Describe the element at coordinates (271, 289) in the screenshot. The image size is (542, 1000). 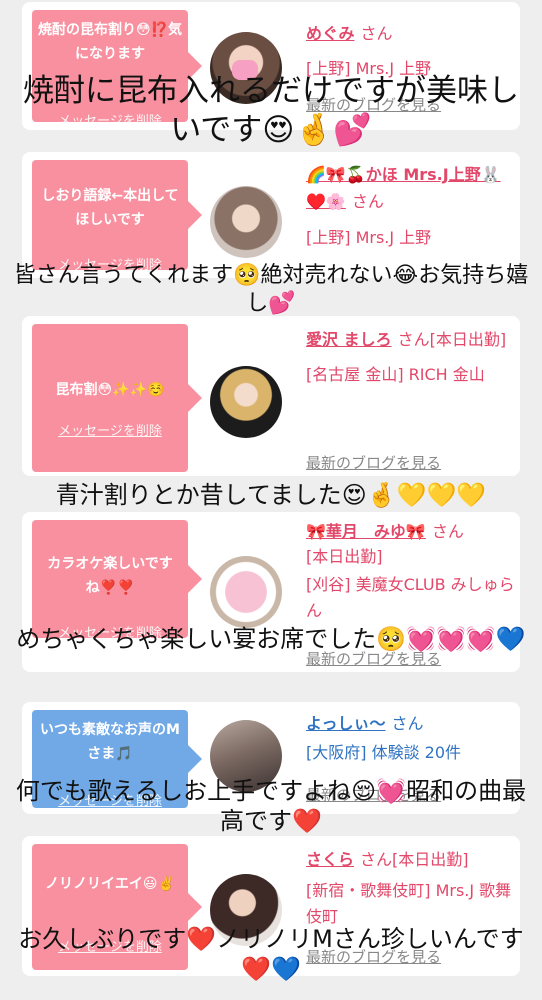
I see `caption-overlay: 皆さん言うてくれます🥺絶対売れない😂お気持ち嬉し💕` at that location.